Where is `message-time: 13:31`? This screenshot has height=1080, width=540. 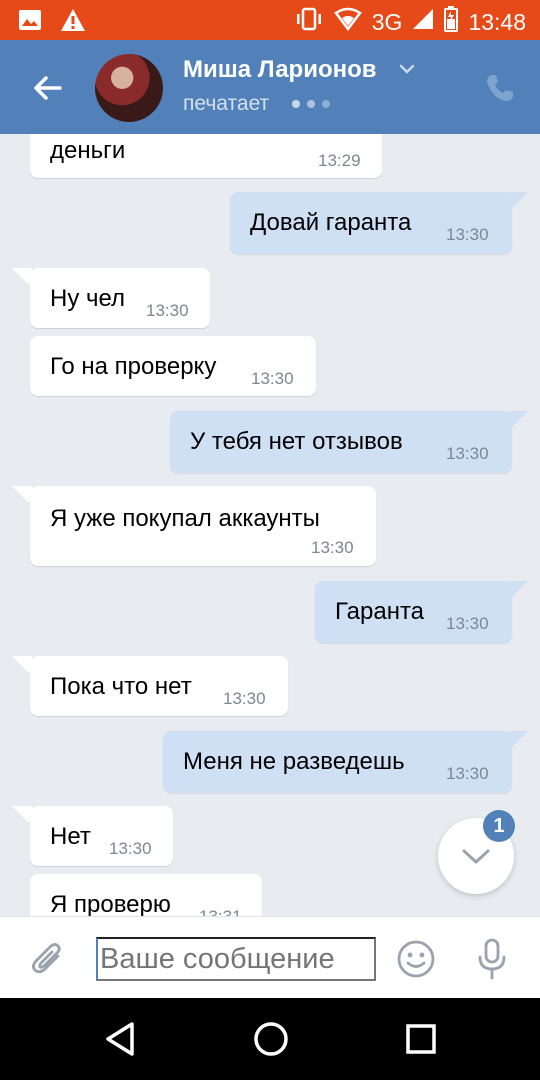 message-time: 13:31 is located at coordinates (220, 911).